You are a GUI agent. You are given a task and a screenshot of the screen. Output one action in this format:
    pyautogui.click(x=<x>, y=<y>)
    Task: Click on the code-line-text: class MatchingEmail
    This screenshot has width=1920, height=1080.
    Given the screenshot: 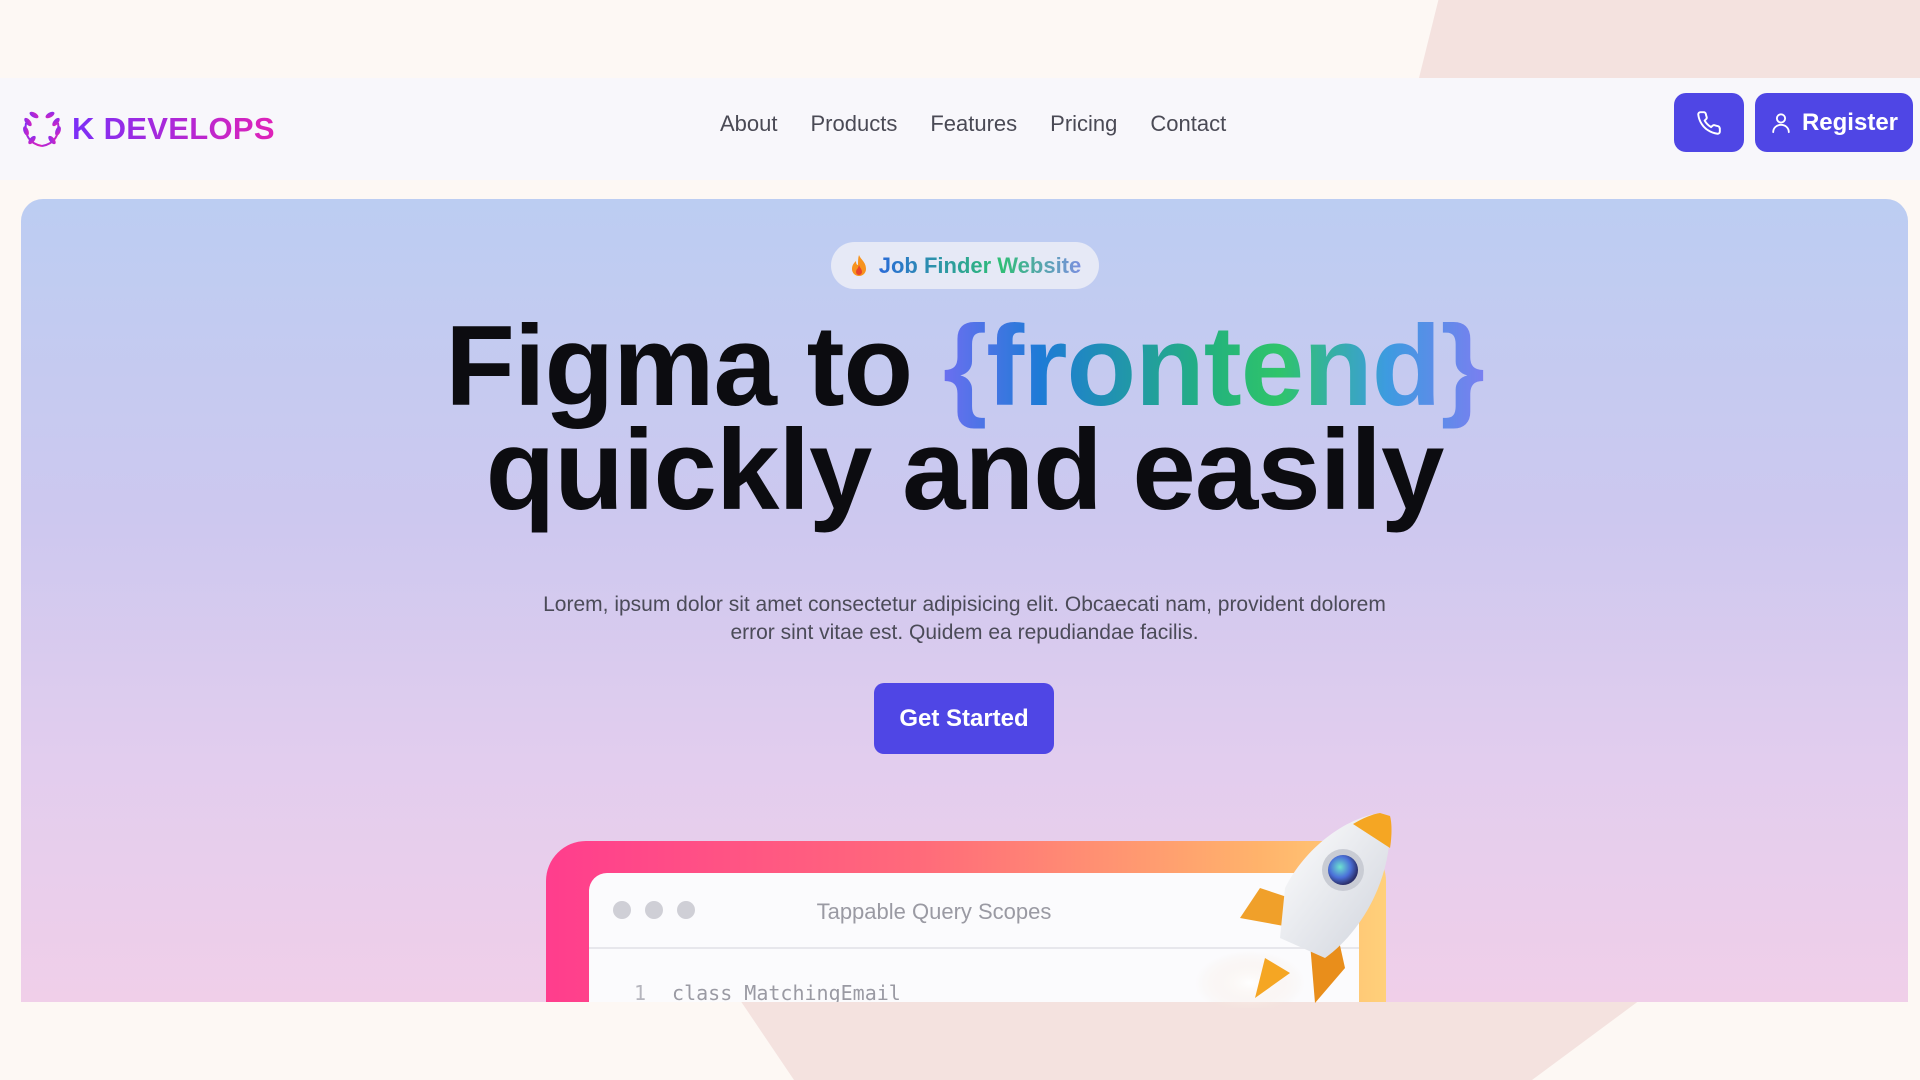 What is the action you would take?
    pyautogui.click(x=786, y=991)
    